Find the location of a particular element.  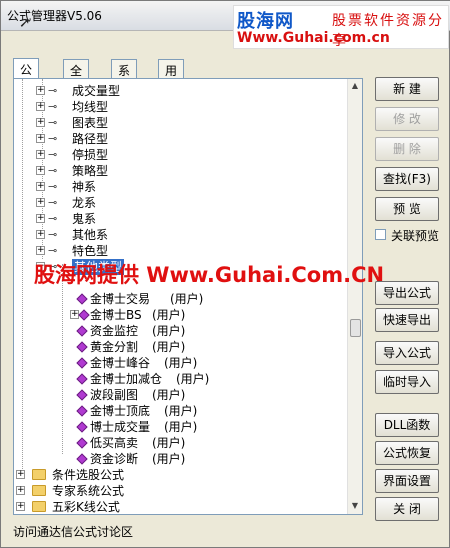

formula-name: 金博士交易 is located at coordinates (120, 299).